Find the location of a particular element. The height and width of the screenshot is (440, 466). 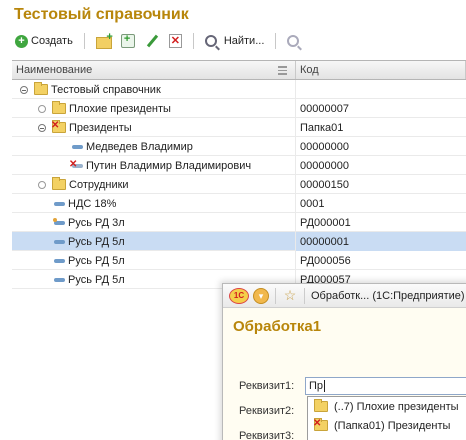

cancel-search-button is located at coordinates (293, 41).